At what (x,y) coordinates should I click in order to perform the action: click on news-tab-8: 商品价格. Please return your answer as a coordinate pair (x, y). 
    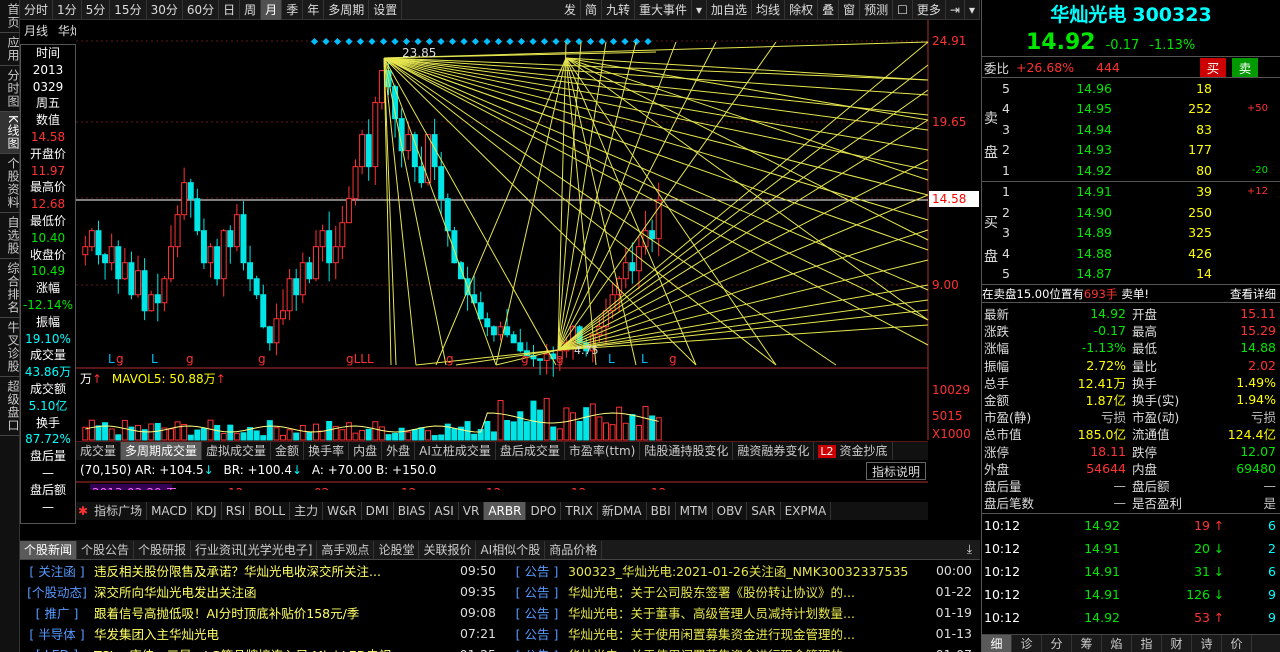
    Looking at the image, I should click on (574, 549).